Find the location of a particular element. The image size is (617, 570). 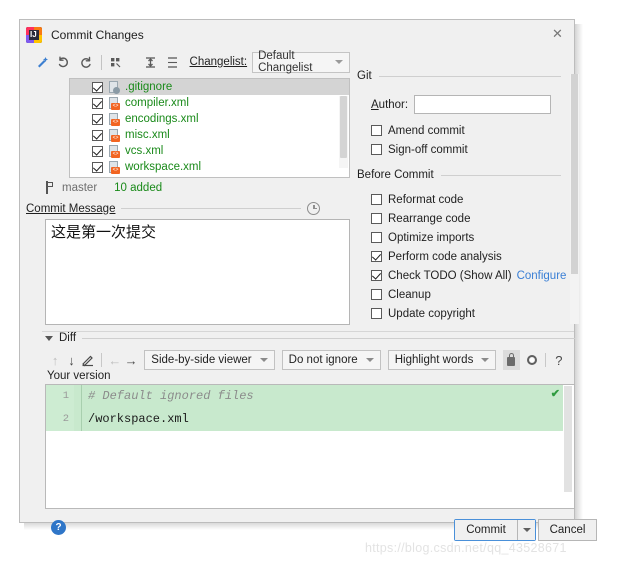

changelist-dropdown: Default Changelist is located at coordinates (301, 62).